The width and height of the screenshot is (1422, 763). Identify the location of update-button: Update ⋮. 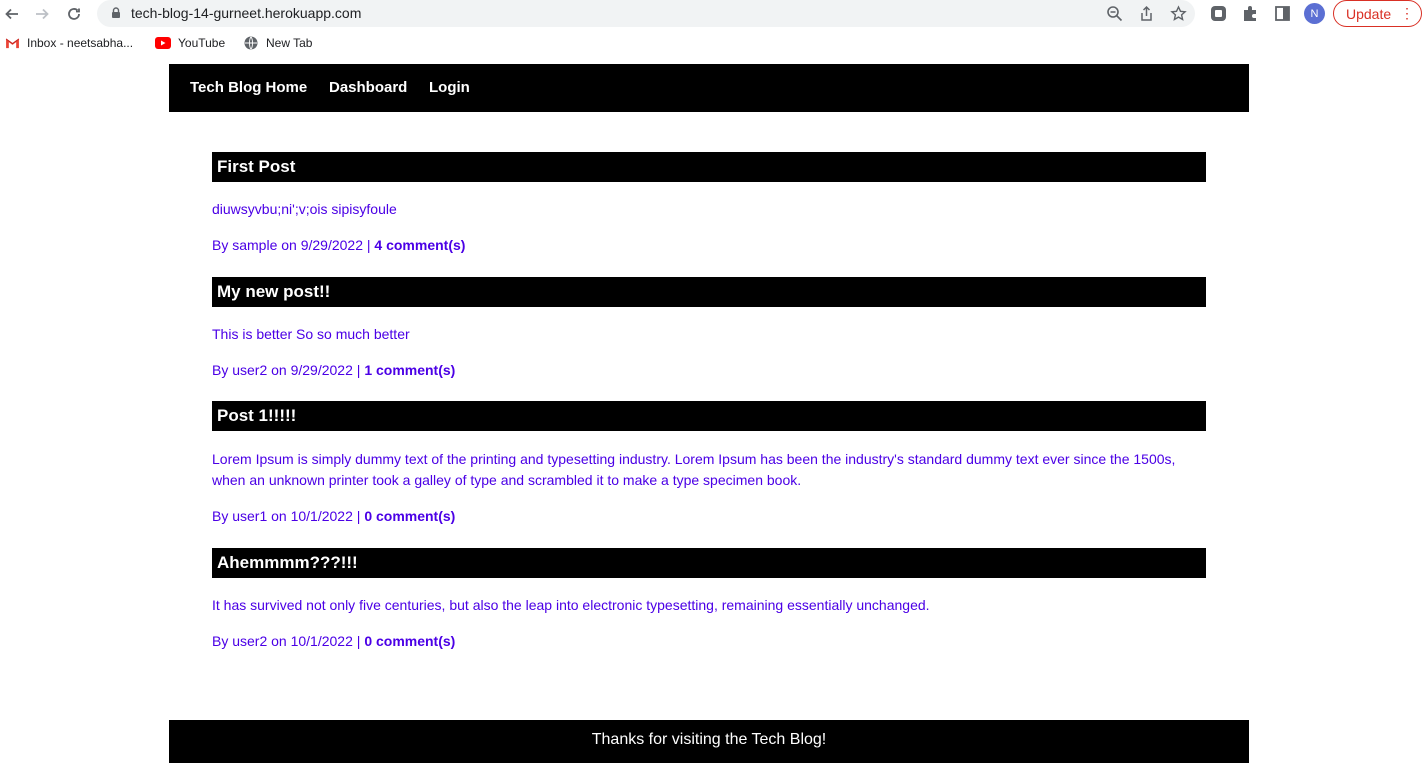
(1377, 13).